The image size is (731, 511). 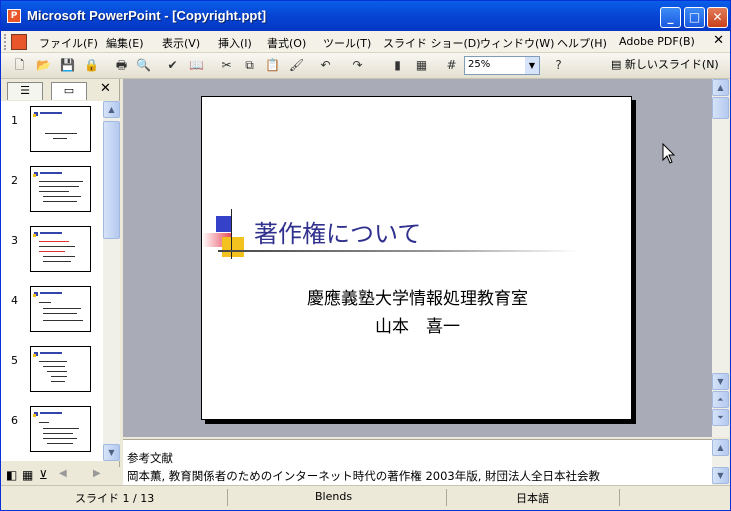 I want to click on slide-subtitle-affiliation: 慶應義塾大学情報処理教育室, so click(x=417, y=296).